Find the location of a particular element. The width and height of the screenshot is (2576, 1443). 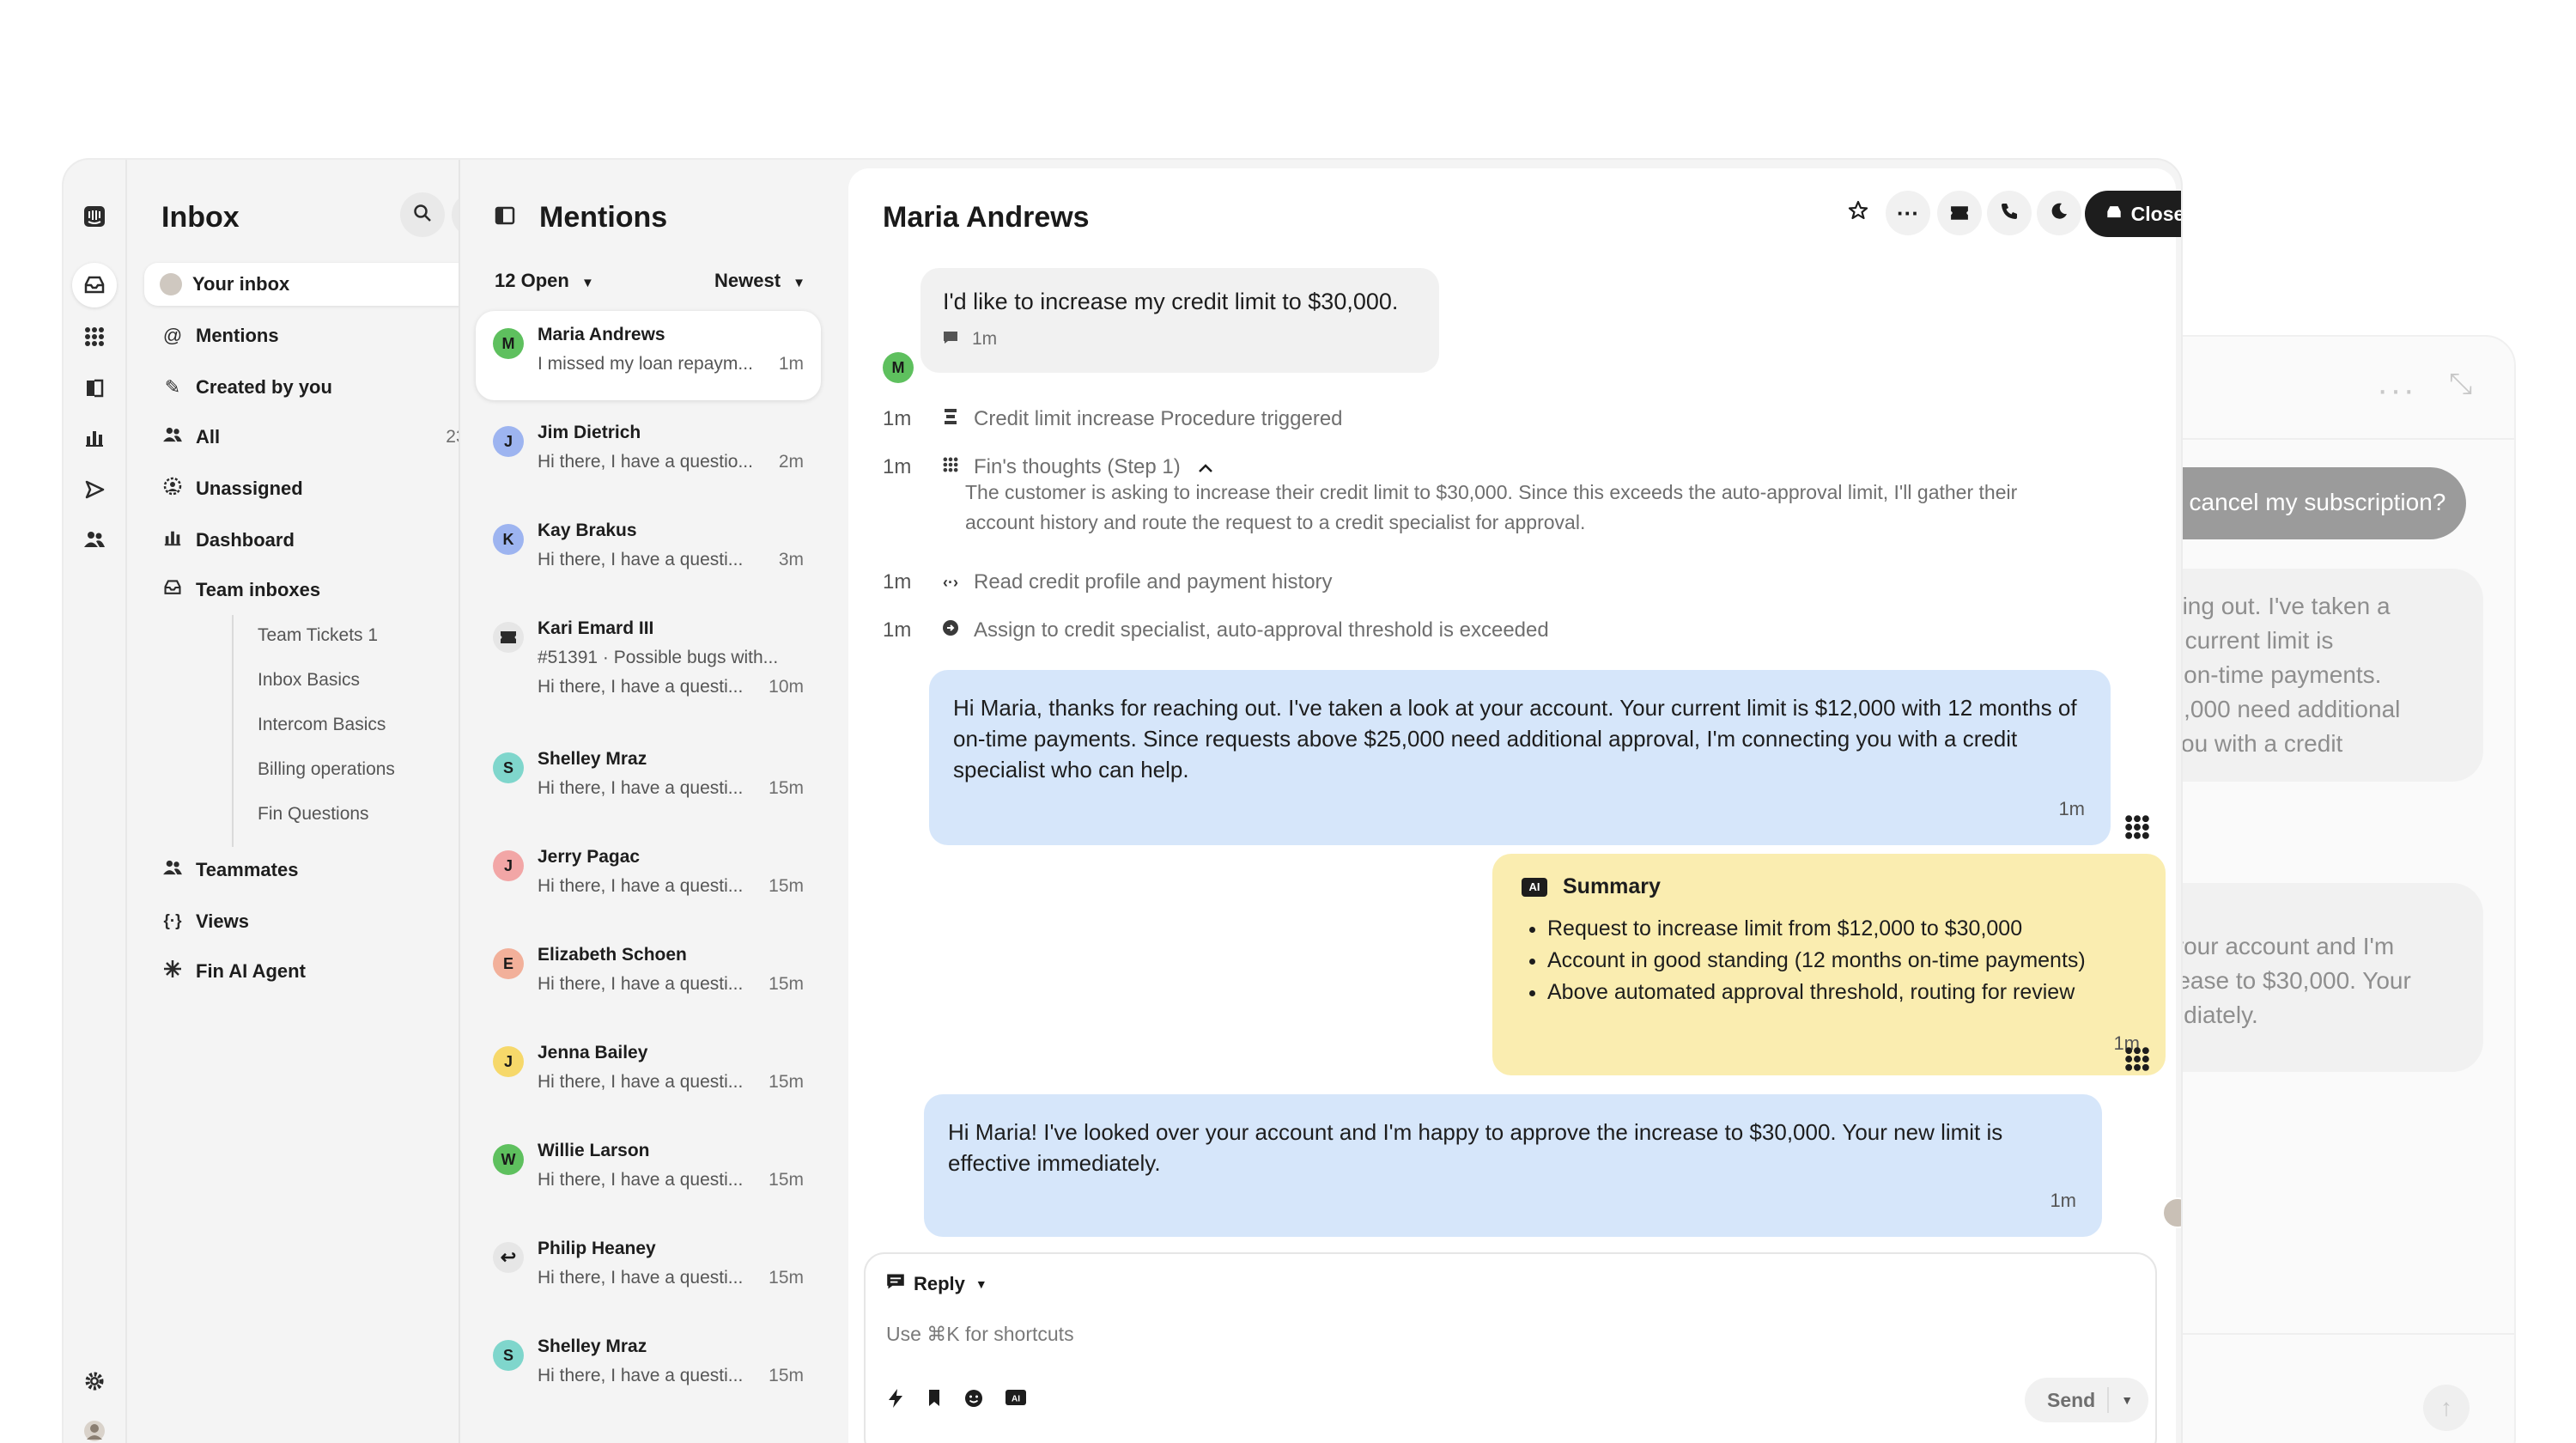

more-icon: ··· is located at coordinates (2397, 390).